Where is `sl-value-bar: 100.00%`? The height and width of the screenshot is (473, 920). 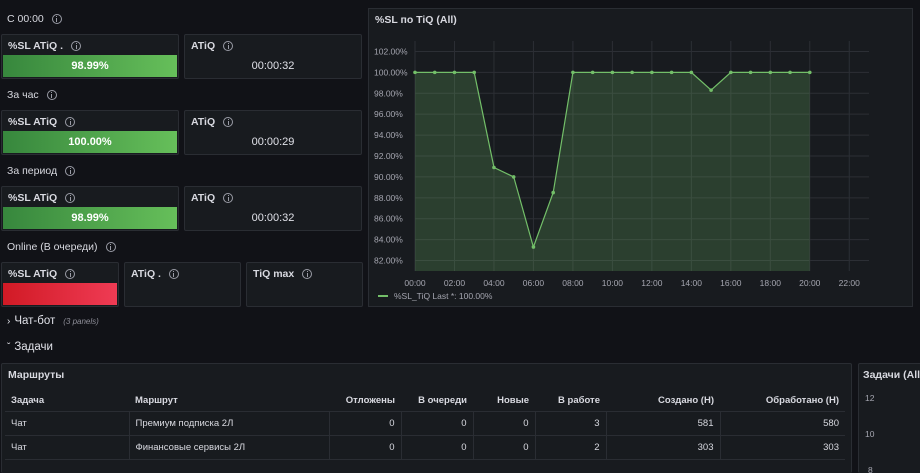 sl-value-bar: 100.00% is located at coordinates (90, 142).